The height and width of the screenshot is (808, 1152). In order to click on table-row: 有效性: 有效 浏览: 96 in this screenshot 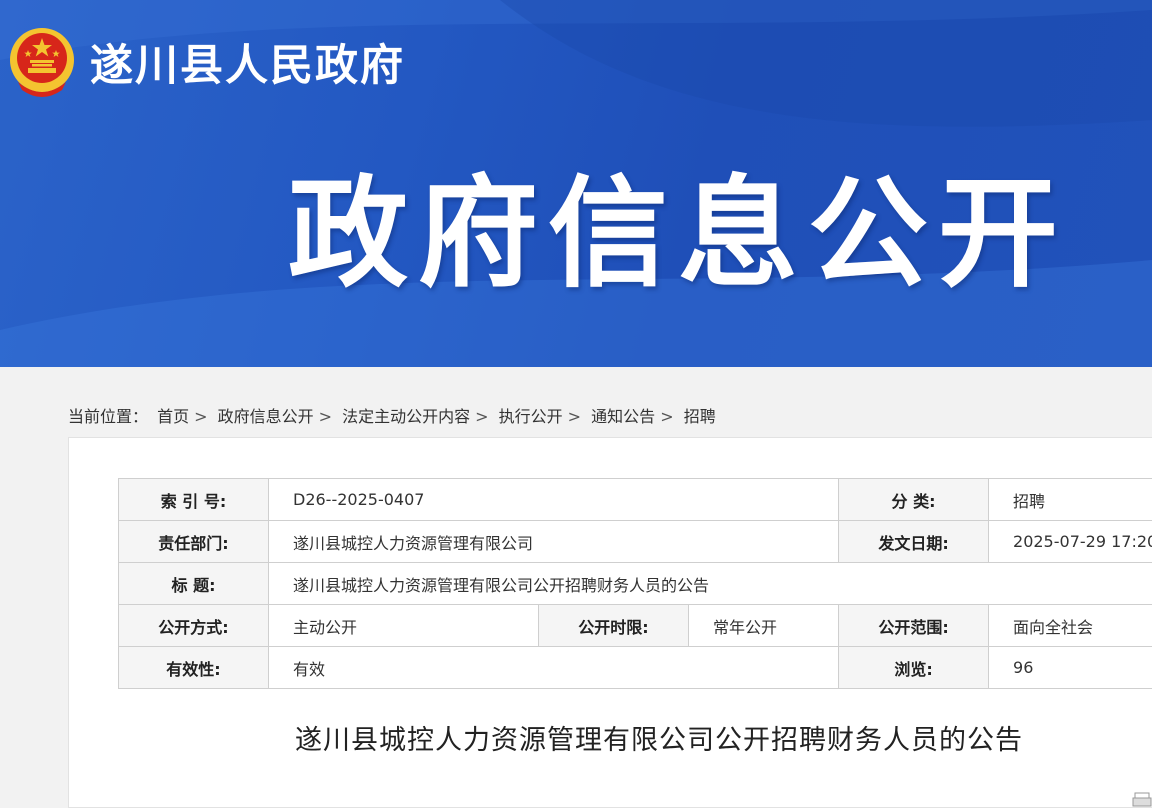, I will do `click(635, 667)`.